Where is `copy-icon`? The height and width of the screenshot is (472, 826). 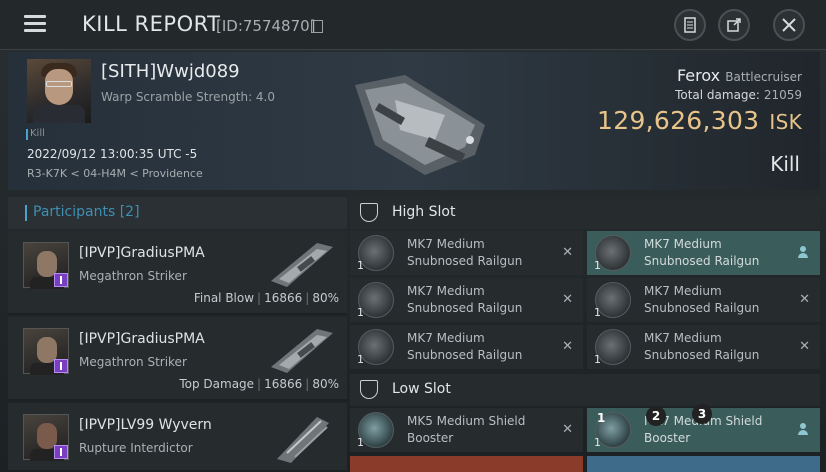
copy-icon is located at coordinates (317, 26).